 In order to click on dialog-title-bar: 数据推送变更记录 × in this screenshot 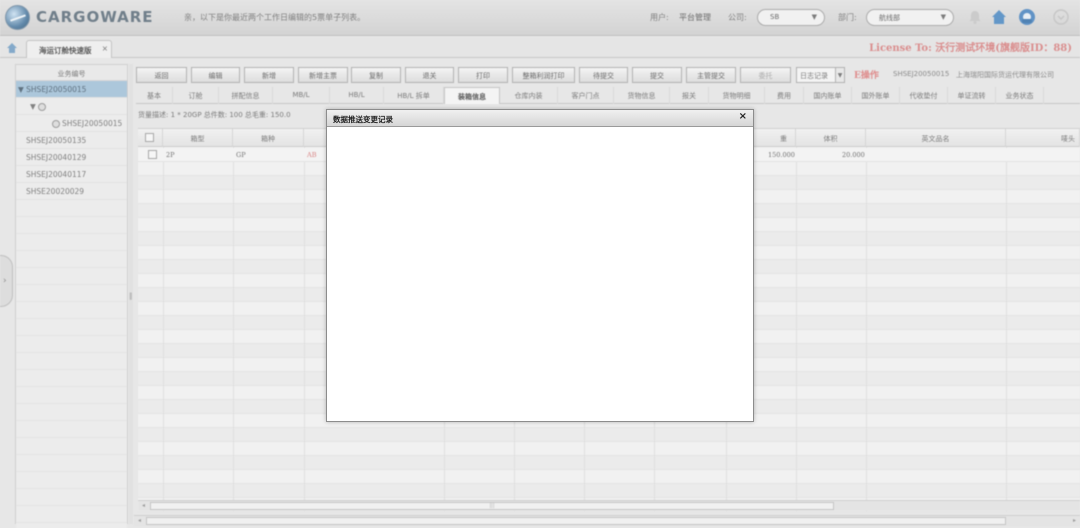, I will do `click(540, 118)`.